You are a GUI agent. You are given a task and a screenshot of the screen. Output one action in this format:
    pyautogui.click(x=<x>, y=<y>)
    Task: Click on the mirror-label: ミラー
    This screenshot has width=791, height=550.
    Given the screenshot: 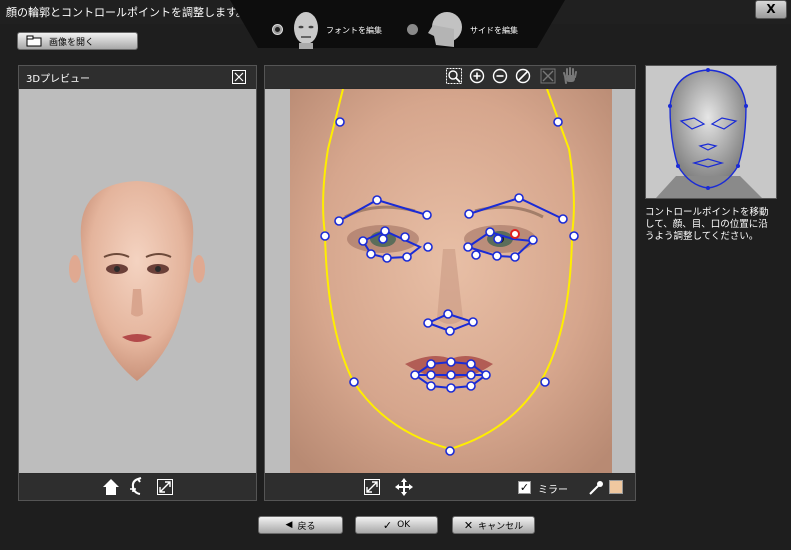 What is the action you would take?
    pyautogui.click(x=553, y=490)
    